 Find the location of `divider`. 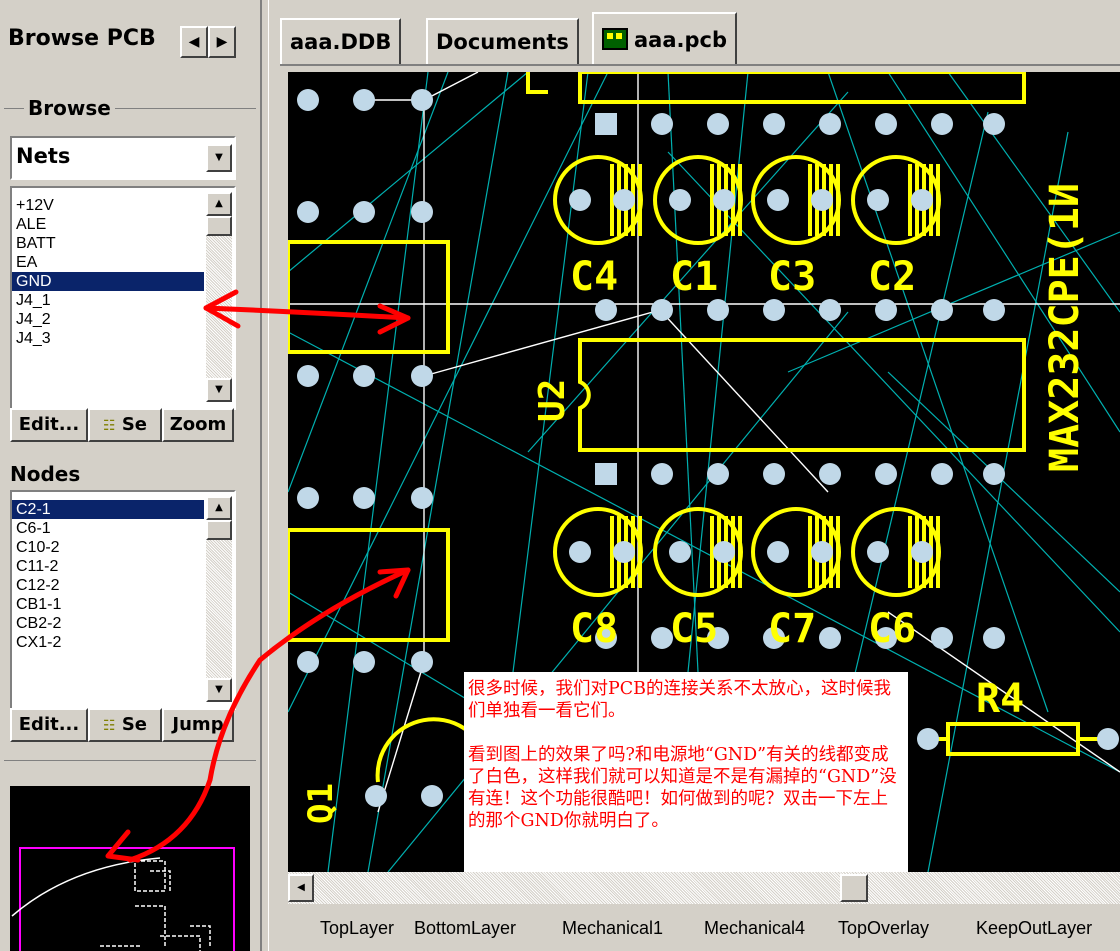

divider is located at coordinates (130, 760).